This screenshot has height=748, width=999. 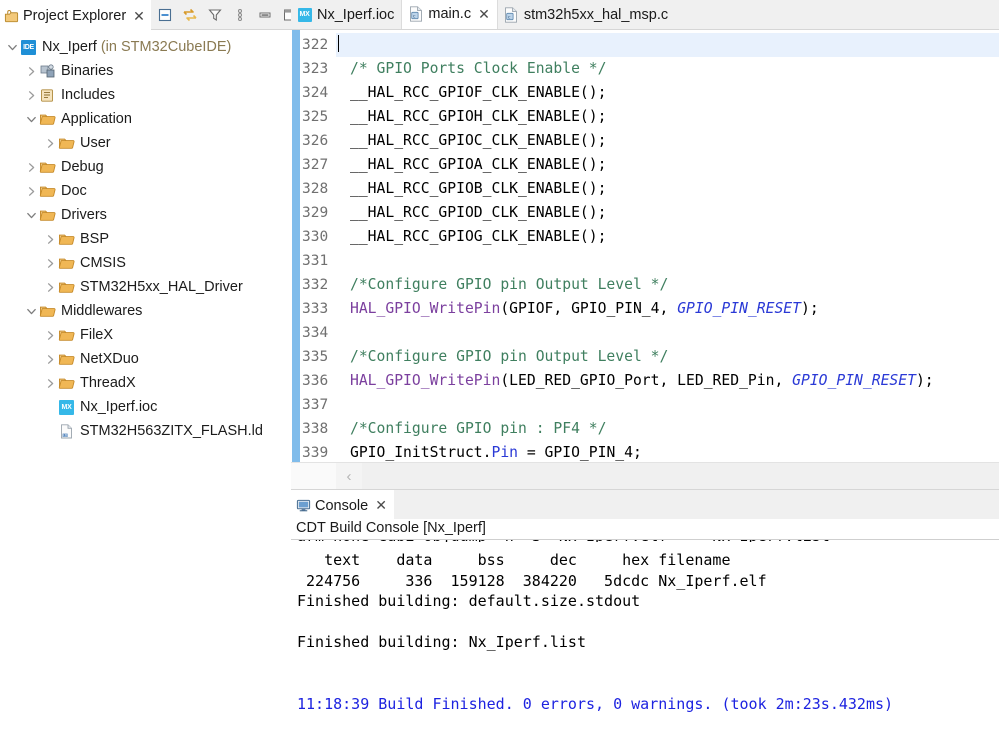 I want to click on tree-item-stm32h563zitx-flash-ld: LD STM32H563ZITX_FLASH.ld, so click(x=145, y=431).